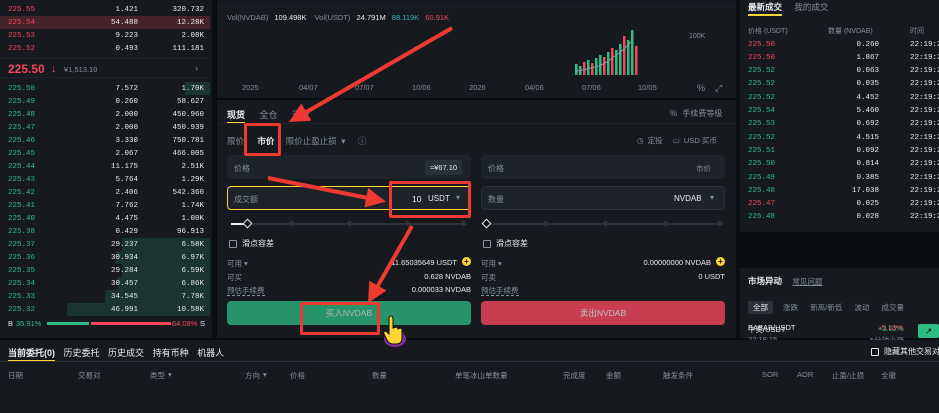 The width and height of the screenshot is (939, 413). I want to click on hand-cursor-icon, so click(394, 331).